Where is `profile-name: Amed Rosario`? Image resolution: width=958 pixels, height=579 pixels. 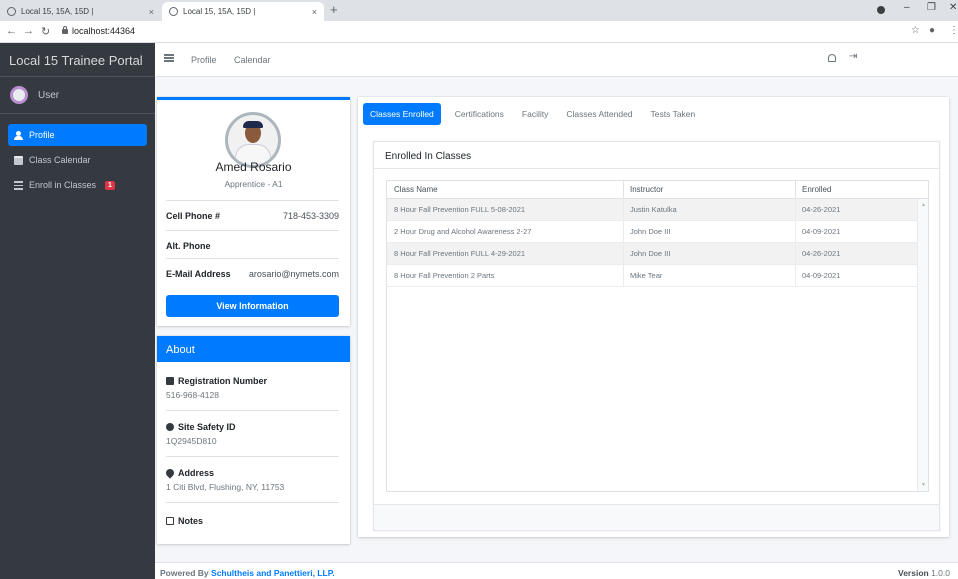
profile-name: Amed Rosario is located at coordinates (253, 167).